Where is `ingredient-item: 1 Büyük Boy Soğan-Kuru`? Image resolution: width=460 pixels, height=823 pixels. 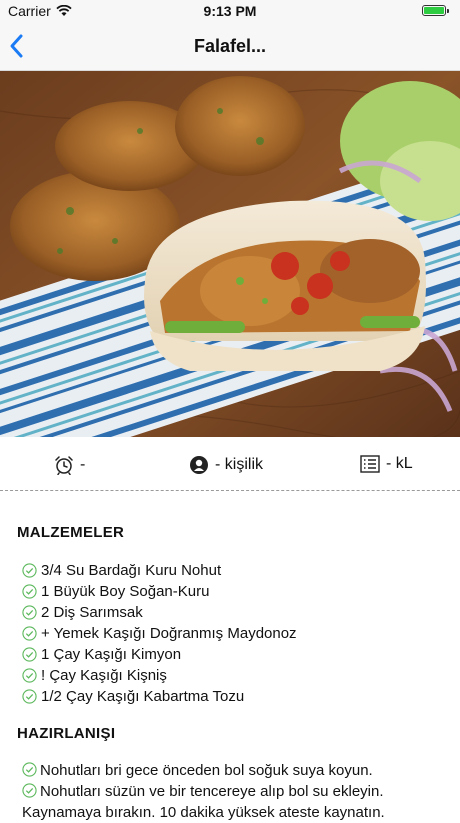 ingredient-item: 1 Büyük Boy Soğan-Kuru is located at coordinates (159, 591).